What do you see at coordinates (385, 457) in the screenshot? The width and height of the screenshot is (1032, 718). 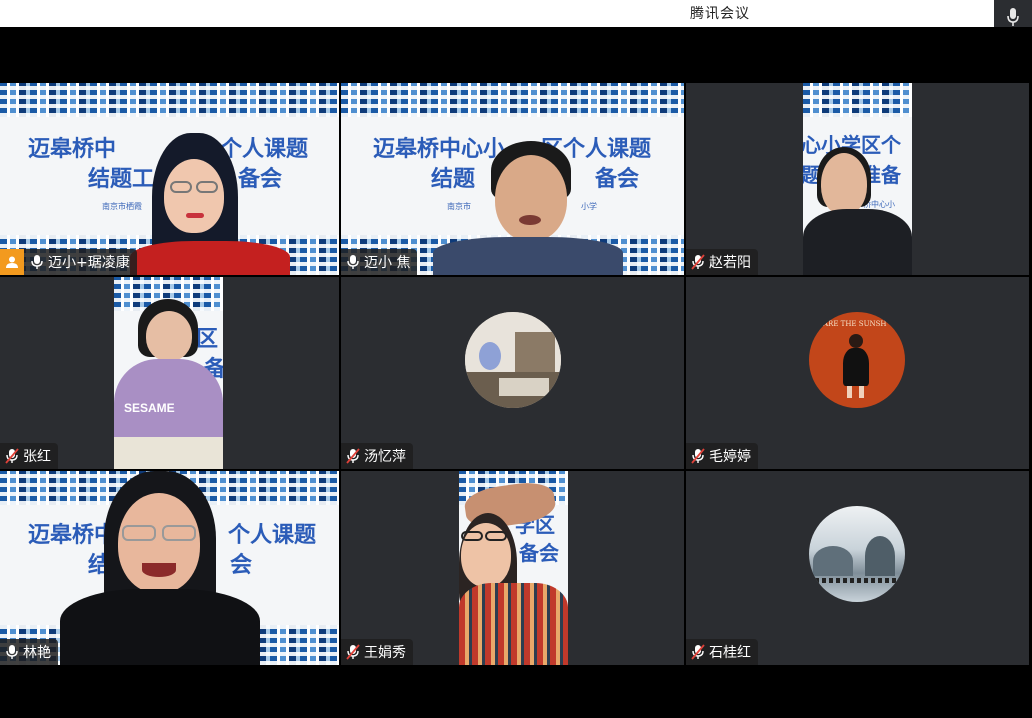 I see `participant-name: 汤忆萍` at bounding box center [385, 457].